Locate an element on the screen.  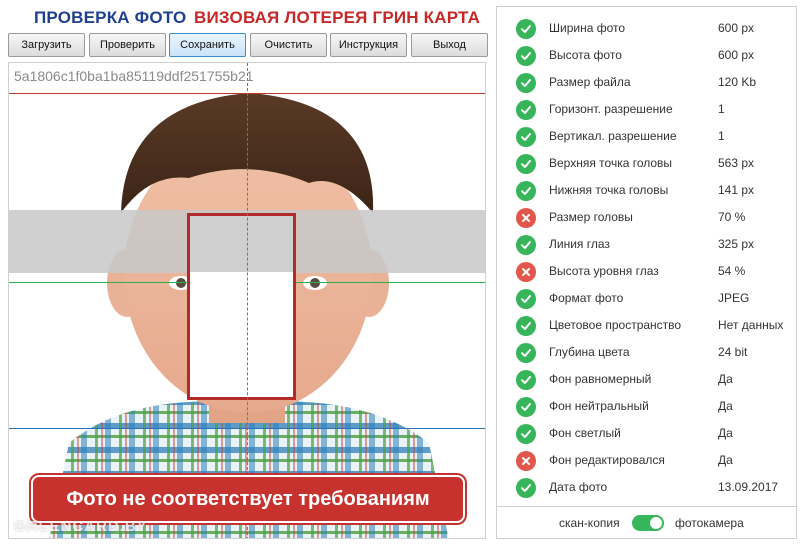
check-label: Глубина цвета is located at coordinates (589, 352).